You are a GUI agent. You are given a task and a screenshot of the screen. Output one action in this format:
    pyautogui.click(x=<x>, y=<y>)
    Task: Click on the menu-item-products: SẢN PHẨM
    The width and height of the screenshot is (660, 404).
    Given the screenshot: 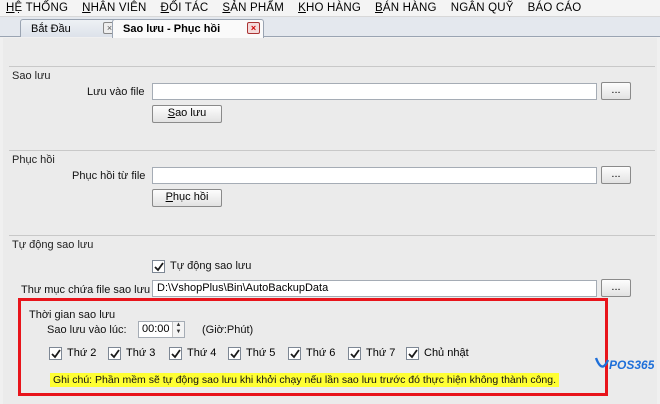 What is the action you would take?
    pyautogui.click(x=253, y=8)
    